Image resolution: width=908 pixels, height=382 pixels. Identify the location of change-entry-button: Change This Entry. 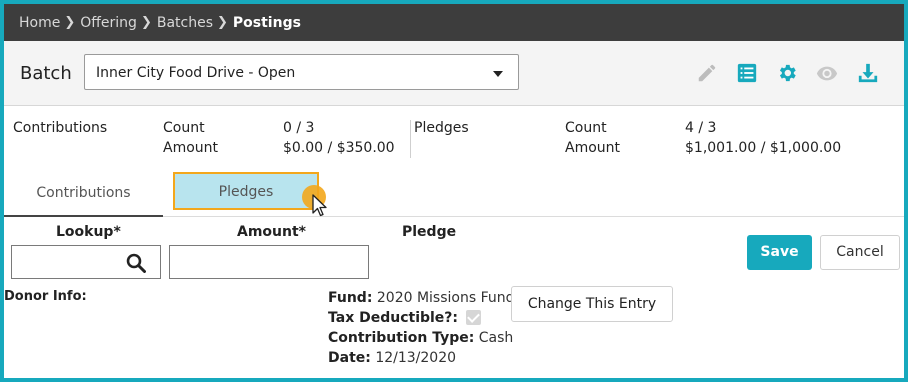
(592, 304).